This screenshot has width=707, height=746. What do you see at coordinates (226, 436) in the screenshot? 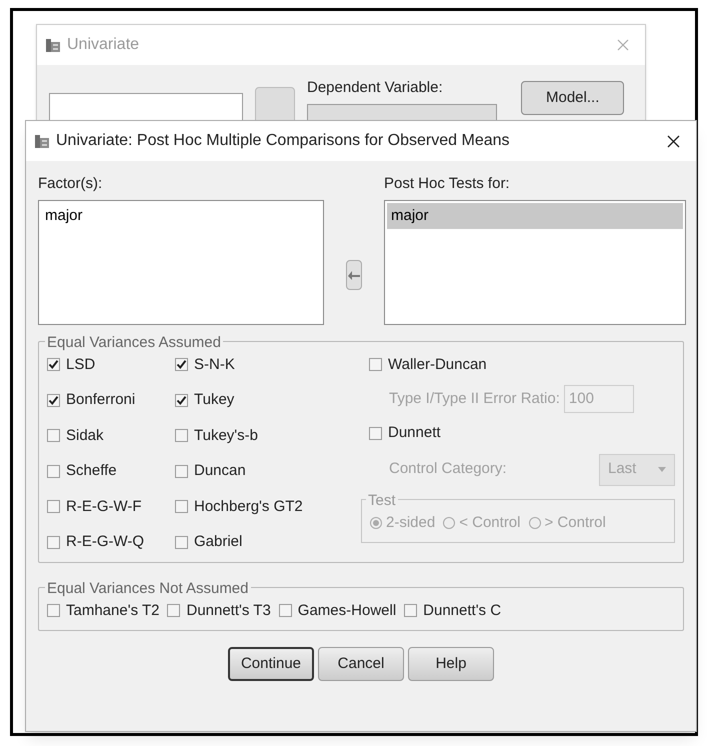
I see `checkbox-label: Tukey's-b` at bounding box center [226, 436].